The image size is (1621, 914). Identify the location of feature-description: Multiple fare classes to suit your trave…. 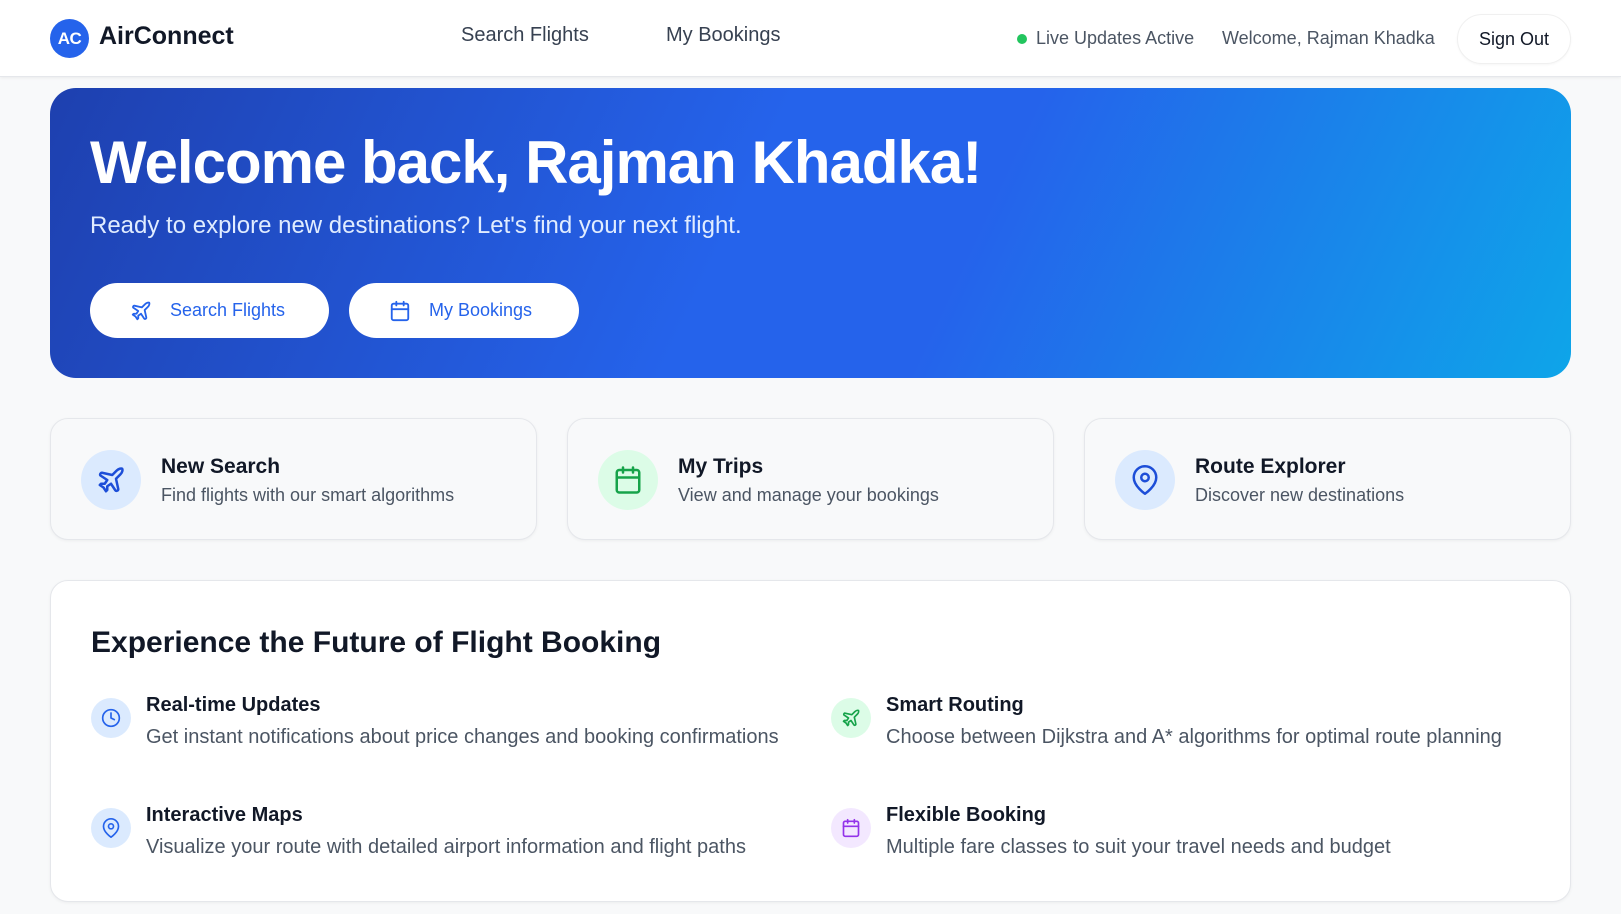
(1138, 847).